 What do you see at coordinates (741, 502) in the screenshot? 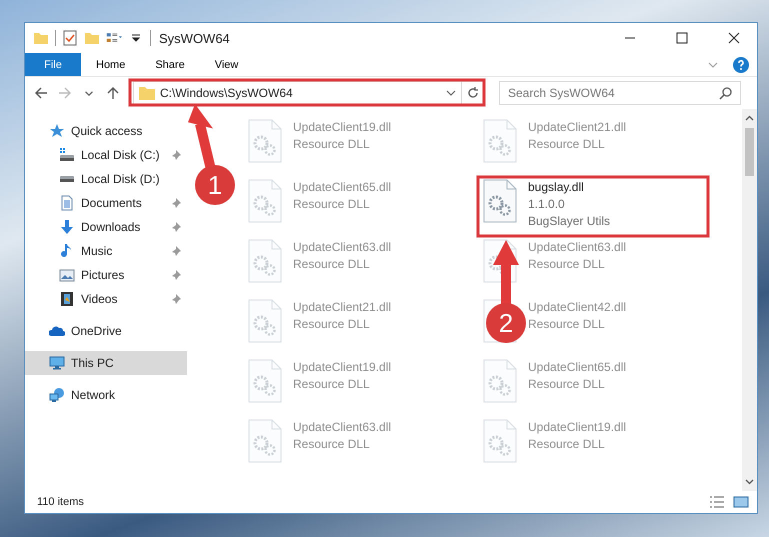
I see `large-icons-view-icon` at bounding box center [741, 502].